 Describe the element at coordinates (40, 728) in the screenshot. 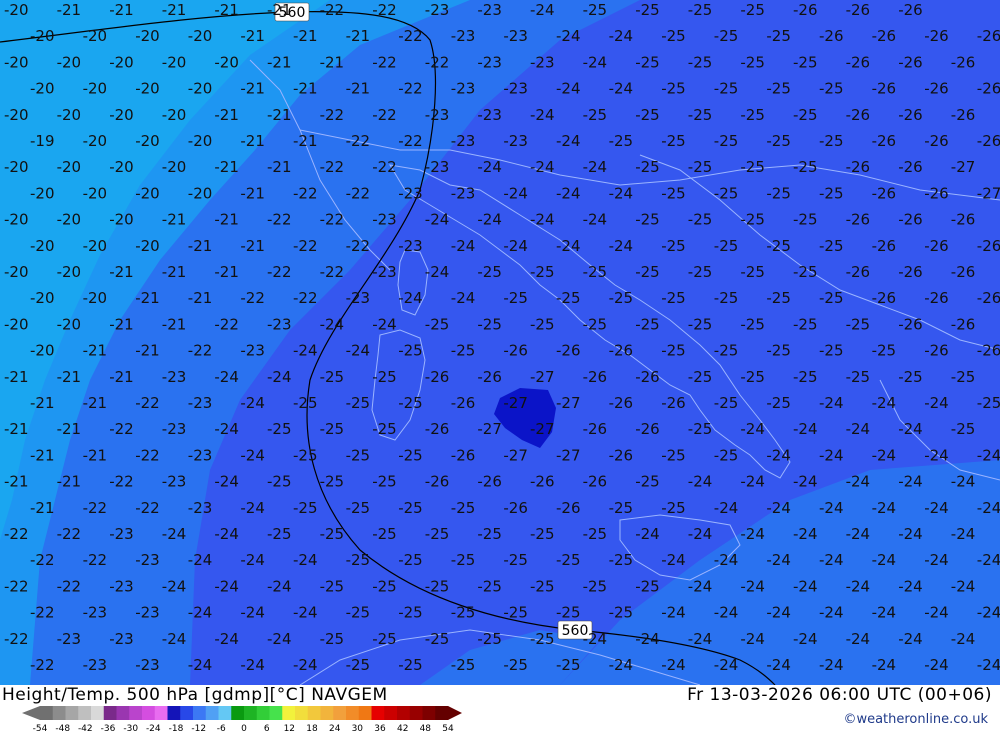

I see `colorbar-tick-label: -54` at that location.